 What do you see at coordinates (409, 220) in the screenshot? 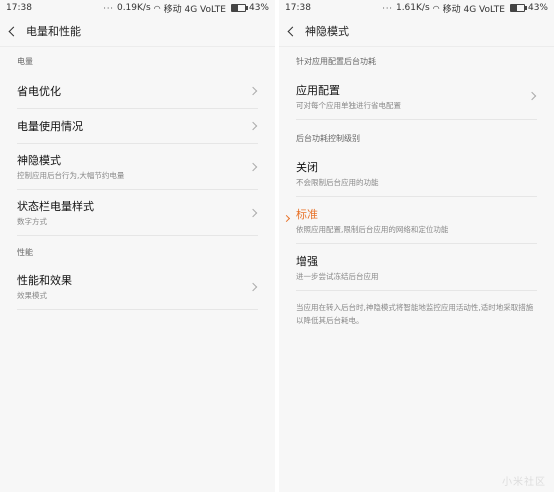
I see `option-standard: 标准 依照应用配置,限制后台应用的网络和定位功能` at bounding box center [409, 220].